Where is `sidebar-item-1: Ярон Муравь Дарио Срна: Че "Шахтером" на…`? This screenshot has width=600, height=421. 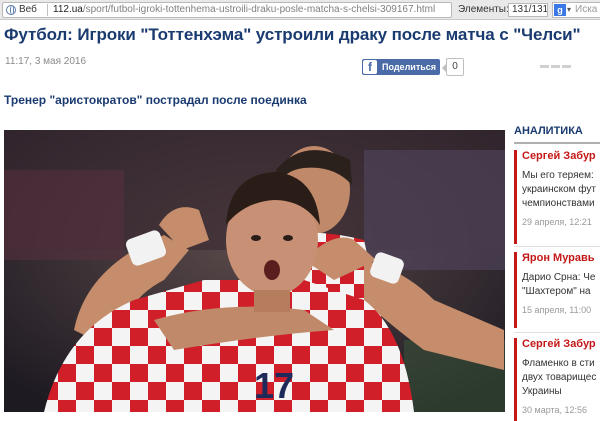
sidebar-item-1: Ярон Муравь Дарио Срна: Че "Шахтером" на… is located at coordinates (557, 290).